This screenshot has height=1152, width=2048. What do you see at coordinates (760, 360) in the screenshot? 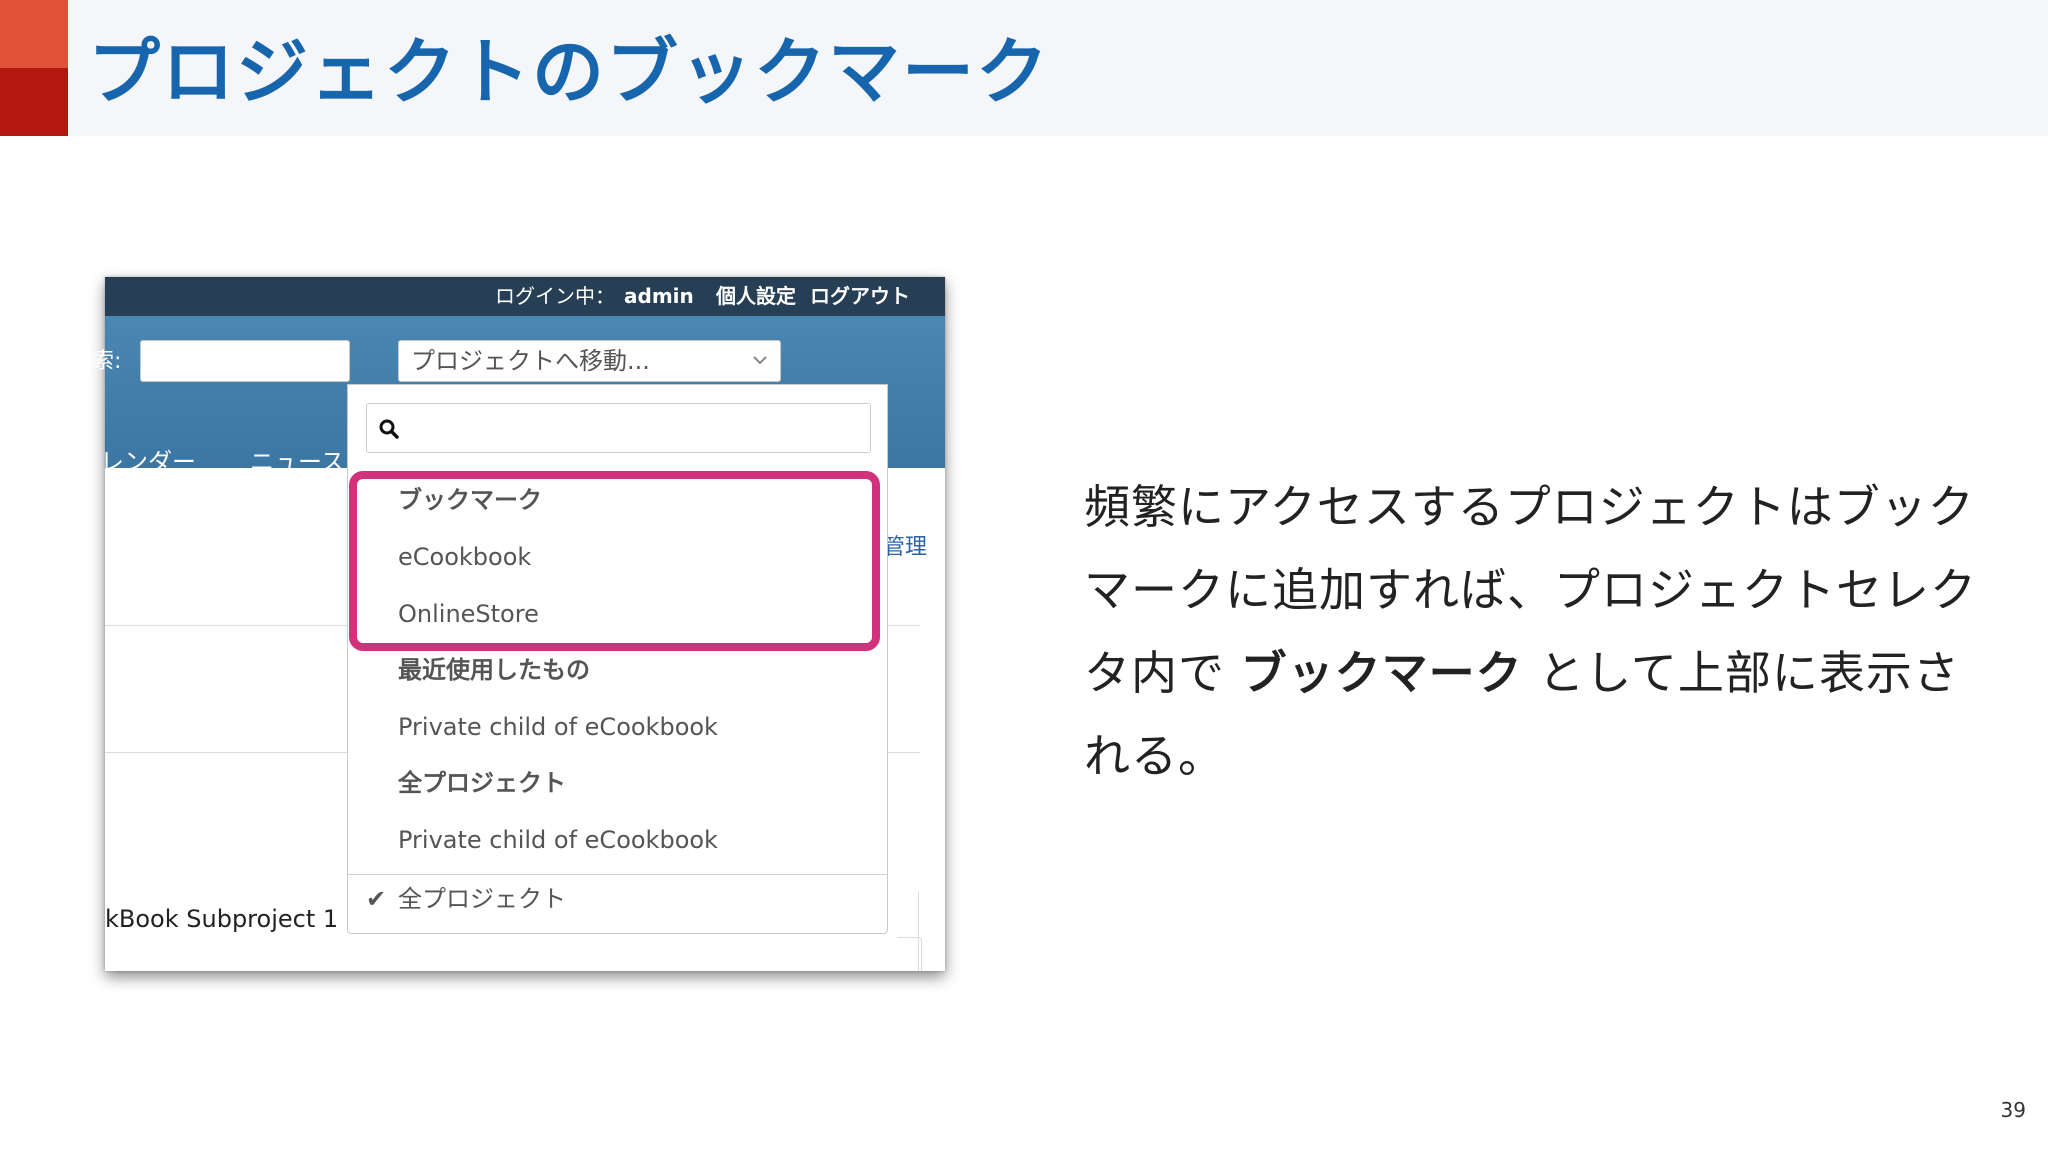
I see `chevron-down-icon` at bounding box center [760, 360].